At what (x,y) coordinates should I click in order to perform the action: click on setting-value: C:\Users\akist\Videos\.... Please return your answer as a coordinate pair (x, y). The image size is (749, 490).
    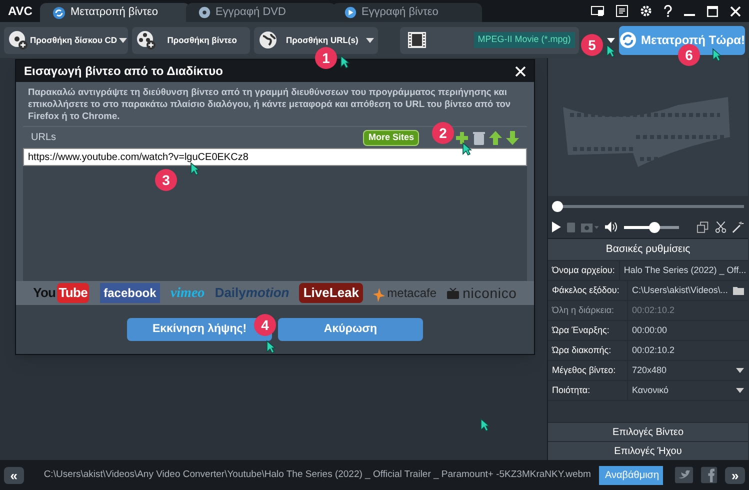
    Looking at the image, I should click on (688, 290).